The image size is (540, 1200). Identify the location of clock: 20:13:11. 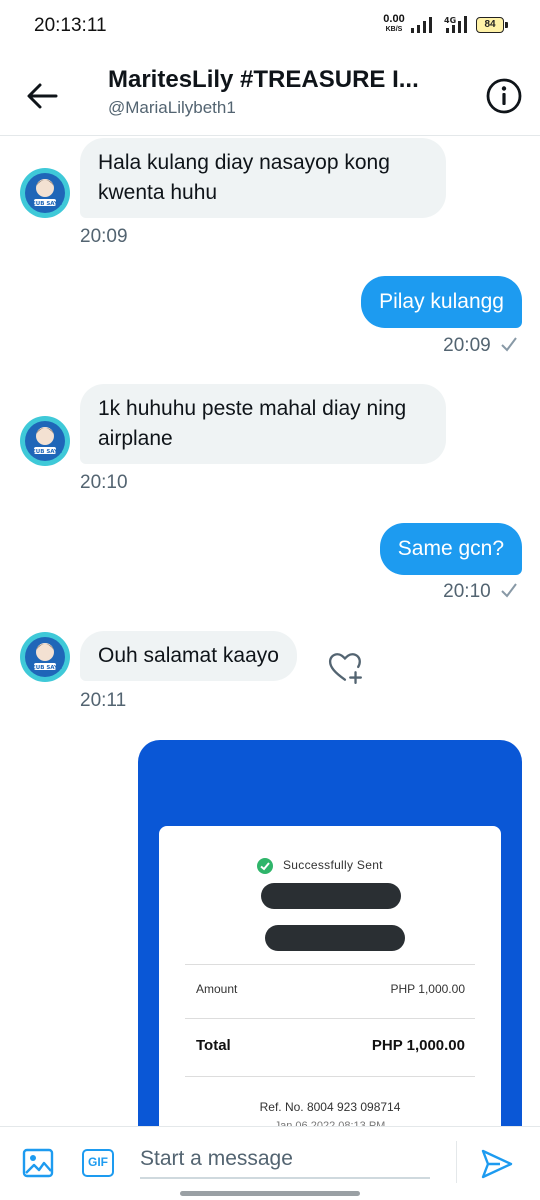
(70, 25).